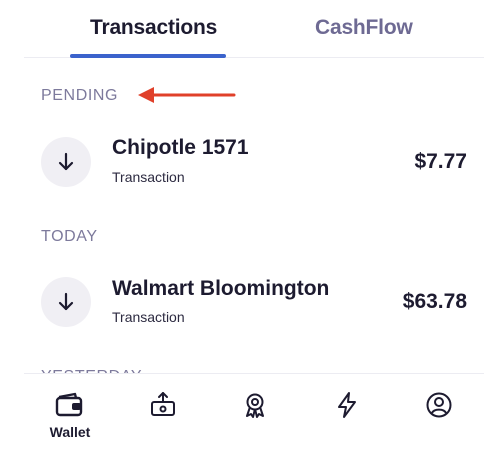  I want to click on nav-boost, so click(346, 417).